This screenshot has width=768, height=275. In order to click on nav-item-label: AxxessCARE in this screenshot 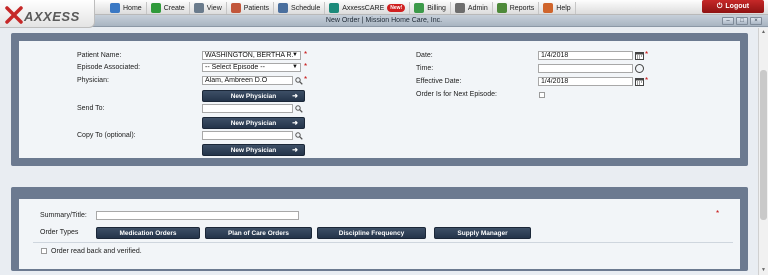, I will do `click(363, 8)`.